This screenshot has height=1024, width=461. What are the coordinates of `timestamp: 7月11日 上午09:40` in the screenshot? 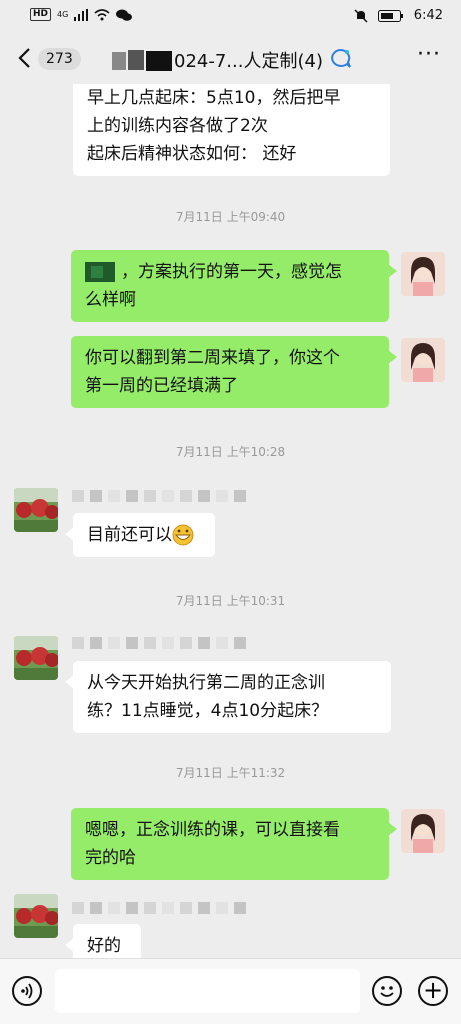 It's located at (230, 217).